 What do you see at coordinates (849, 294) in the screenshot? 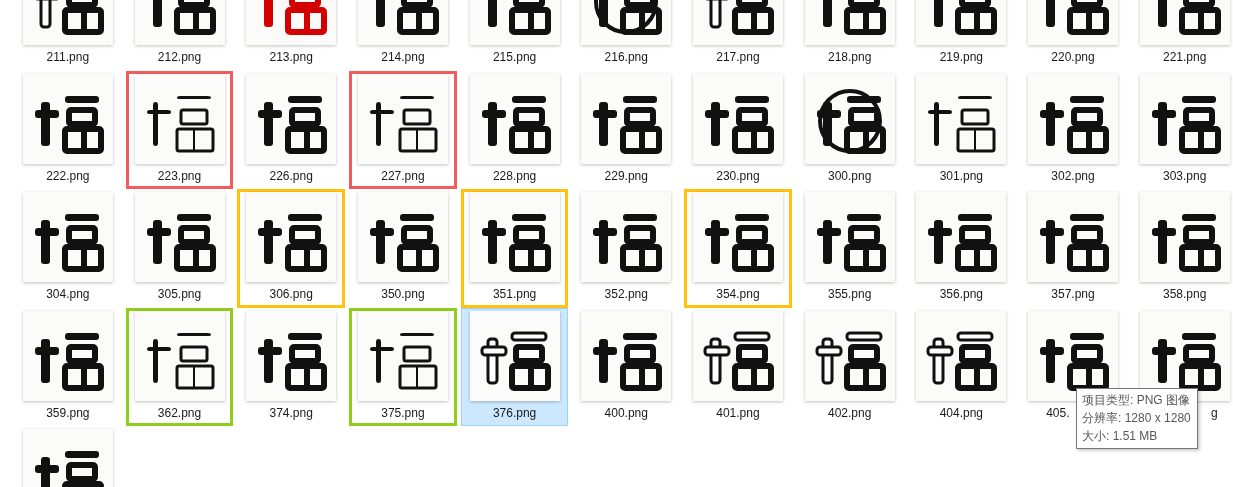
I see `file-name: 355.png` at bounding box center [849, 294].